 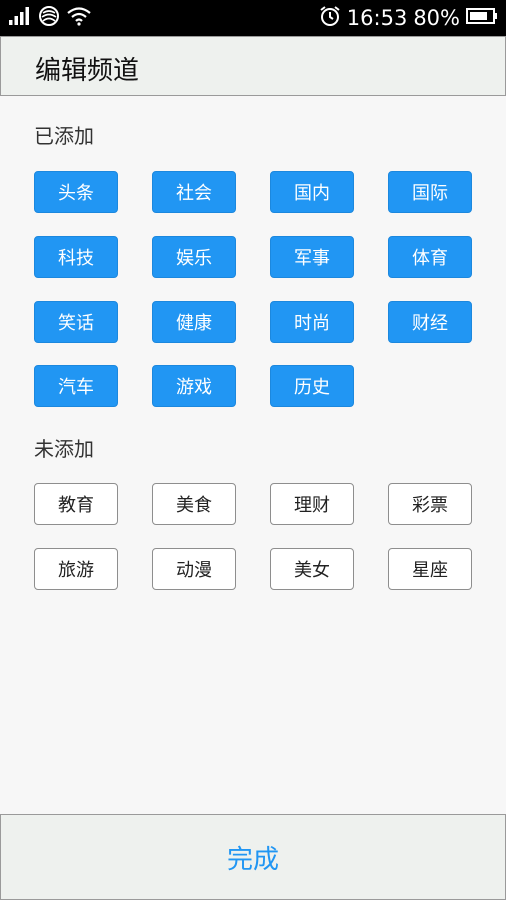 I want to click on added-channel-chip: 国内, so click(x=312, y=192).